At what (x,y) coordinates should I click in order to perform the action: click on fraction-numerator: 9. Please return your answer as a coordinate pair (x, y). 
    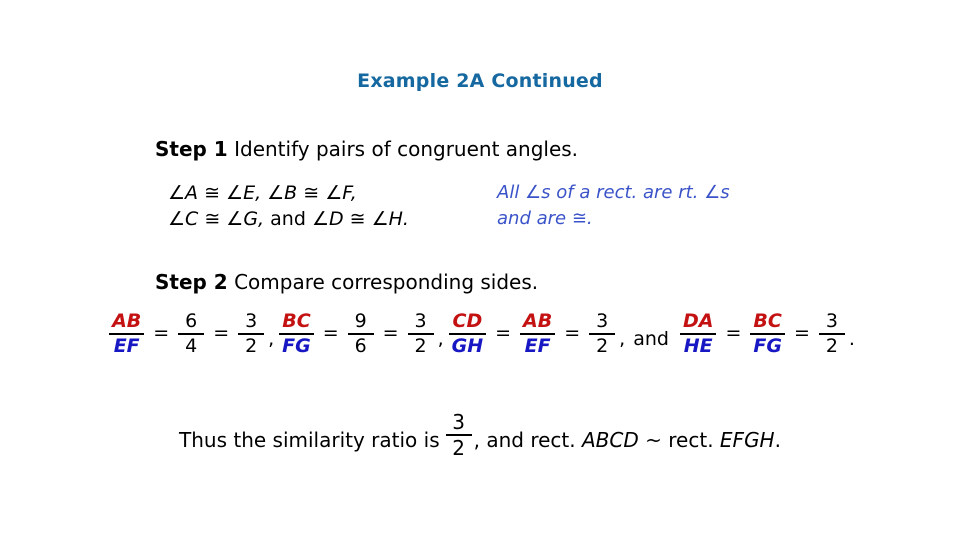
    Looking at the image, I should click on (360, 321).